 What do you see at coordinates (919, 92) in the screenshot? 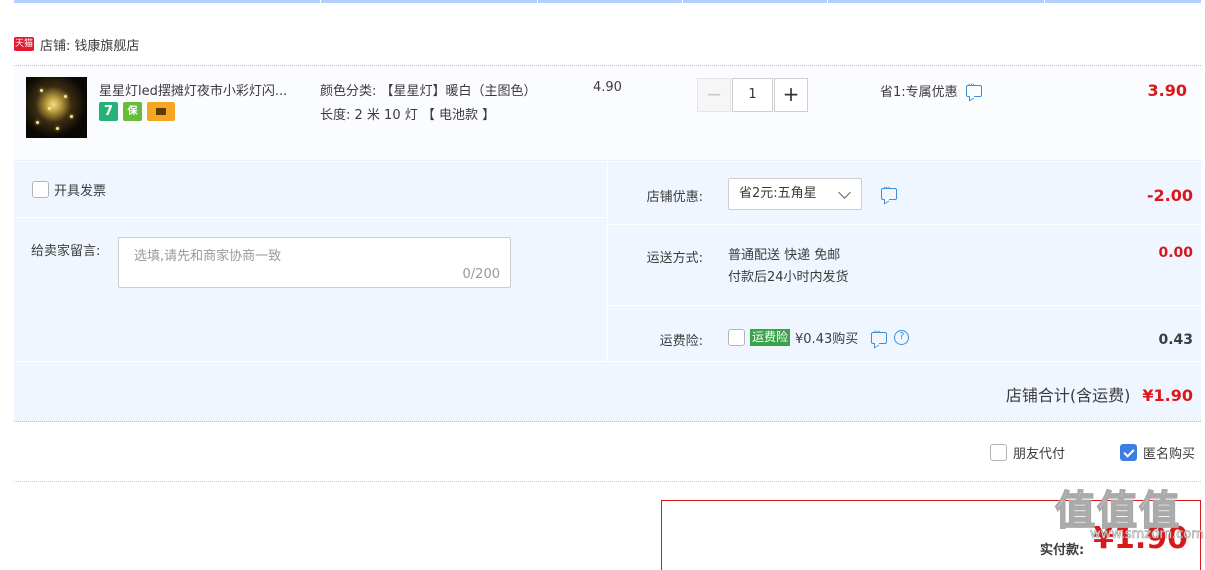
I see `promotion-text: 省1:专属优惠` at bounding box center [919, 92].